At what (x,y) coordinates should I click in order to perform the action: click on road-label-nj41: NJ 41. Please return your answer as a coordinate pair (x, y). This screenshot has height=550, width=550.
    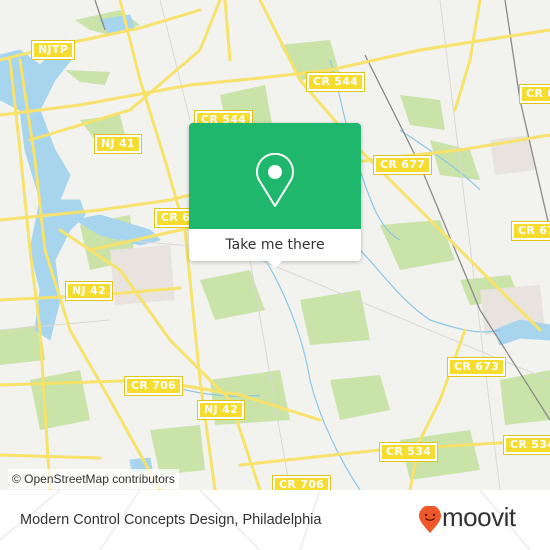
    Looking at the image, I should click on (118, 144).